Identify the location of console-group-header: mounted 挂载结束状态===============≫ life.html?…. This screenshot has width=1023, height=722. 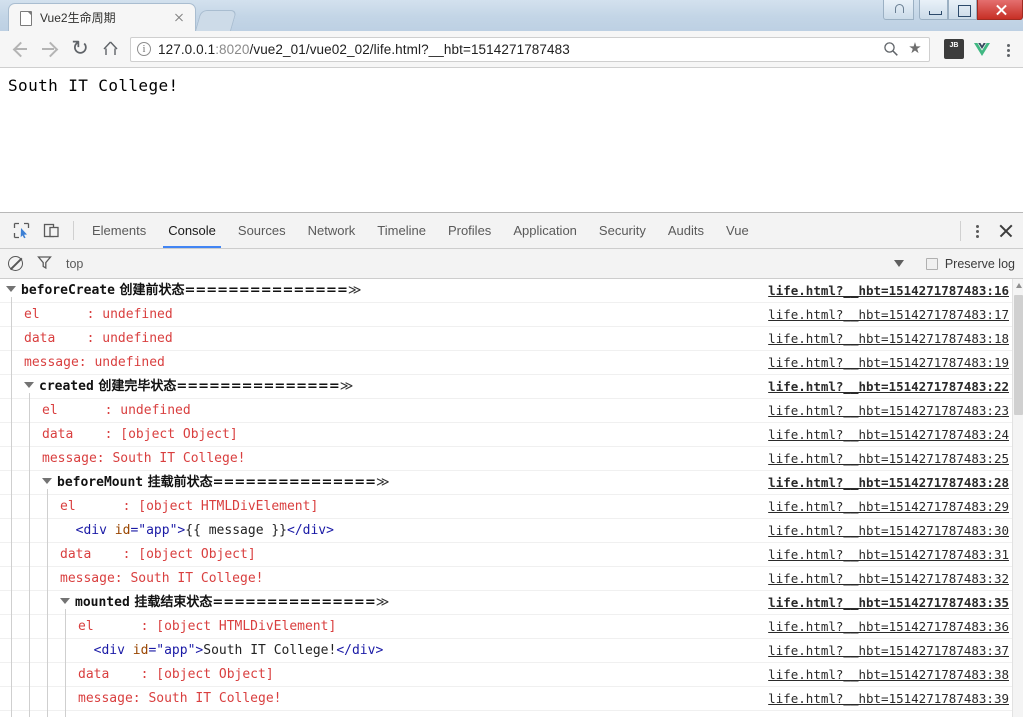
(511, 603).